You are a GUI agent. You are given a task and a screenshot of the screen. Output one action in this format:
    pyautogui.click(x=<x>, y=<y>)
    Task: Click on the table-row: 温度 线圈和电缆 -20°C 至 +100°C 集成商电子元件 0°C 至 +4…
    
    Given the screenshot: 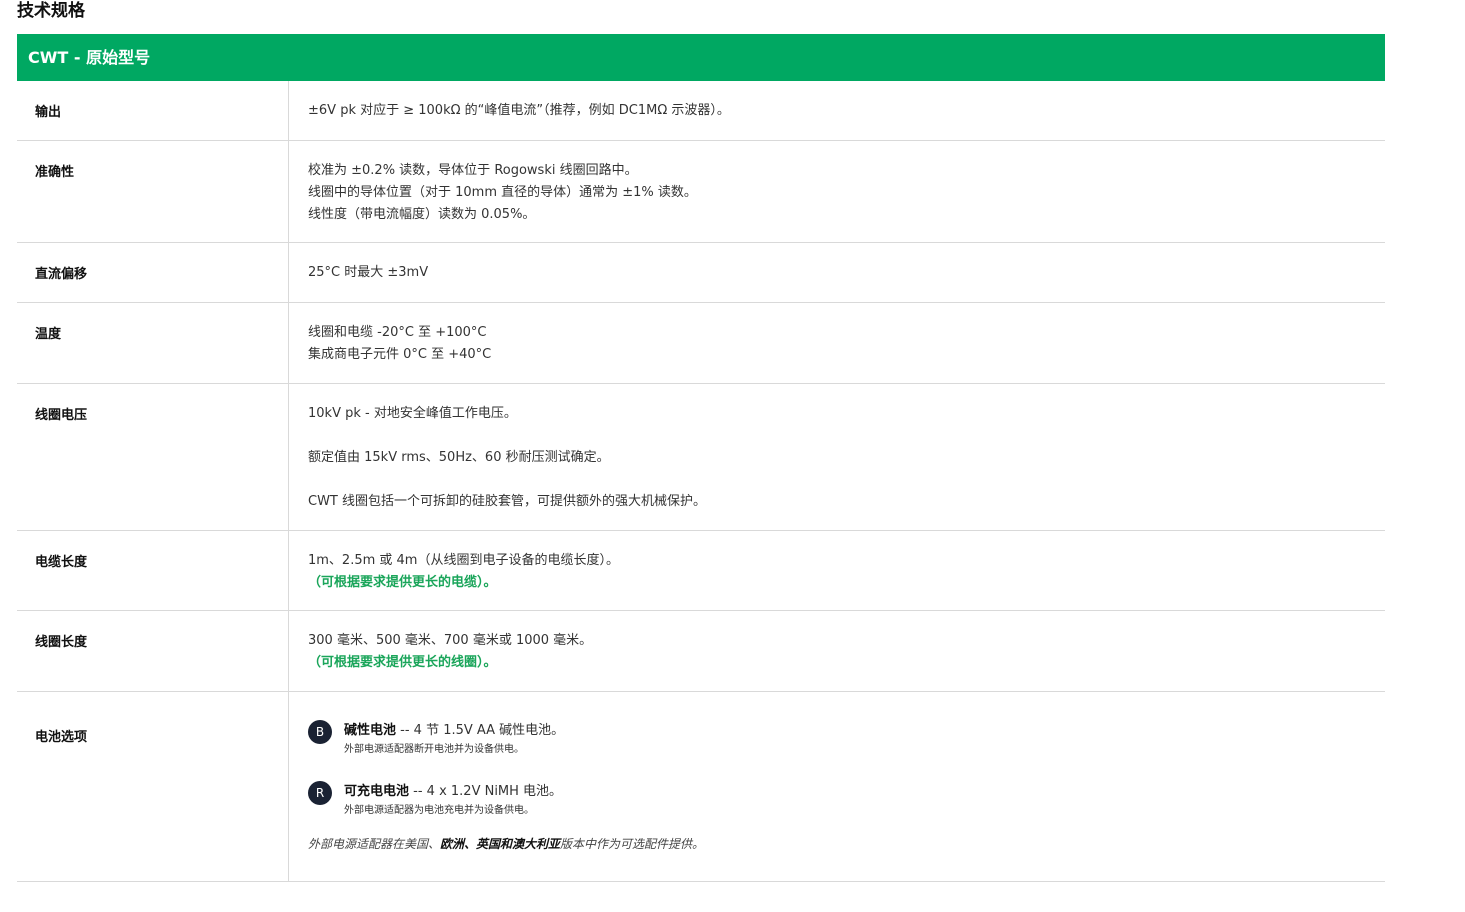 What is the action you would take?
    pyautogui.click(x=701, y=343)
    